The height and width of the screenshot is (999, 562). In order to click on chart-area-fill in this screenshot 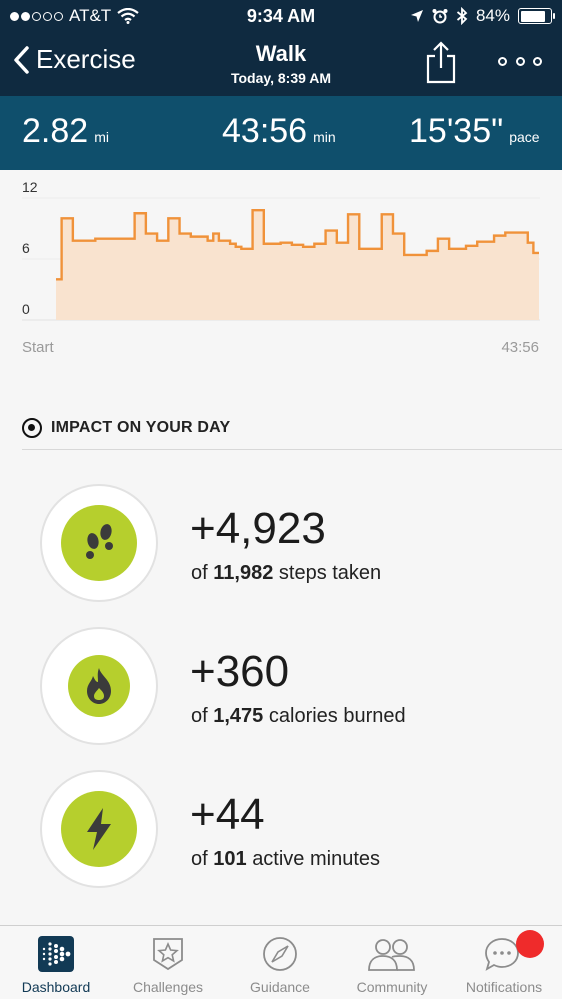, I will do `click(297, 265)`.